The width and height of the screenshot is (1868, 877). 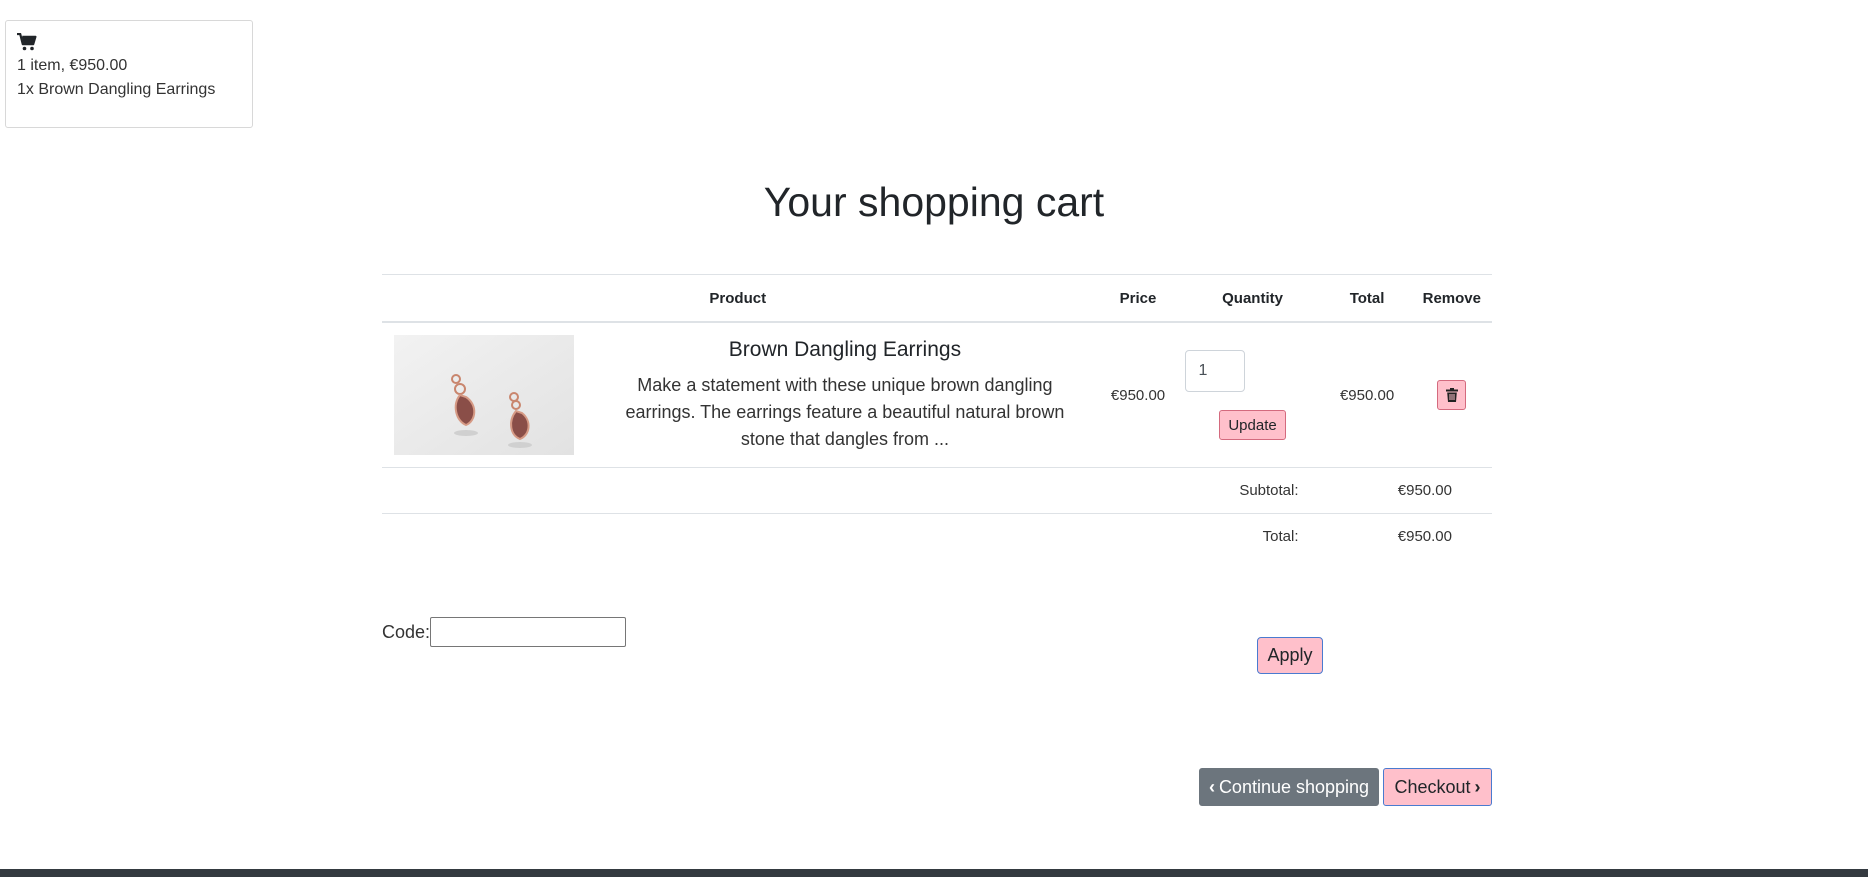 I want to click on total-row: Total: €950.00, so click(x=937, y=537).